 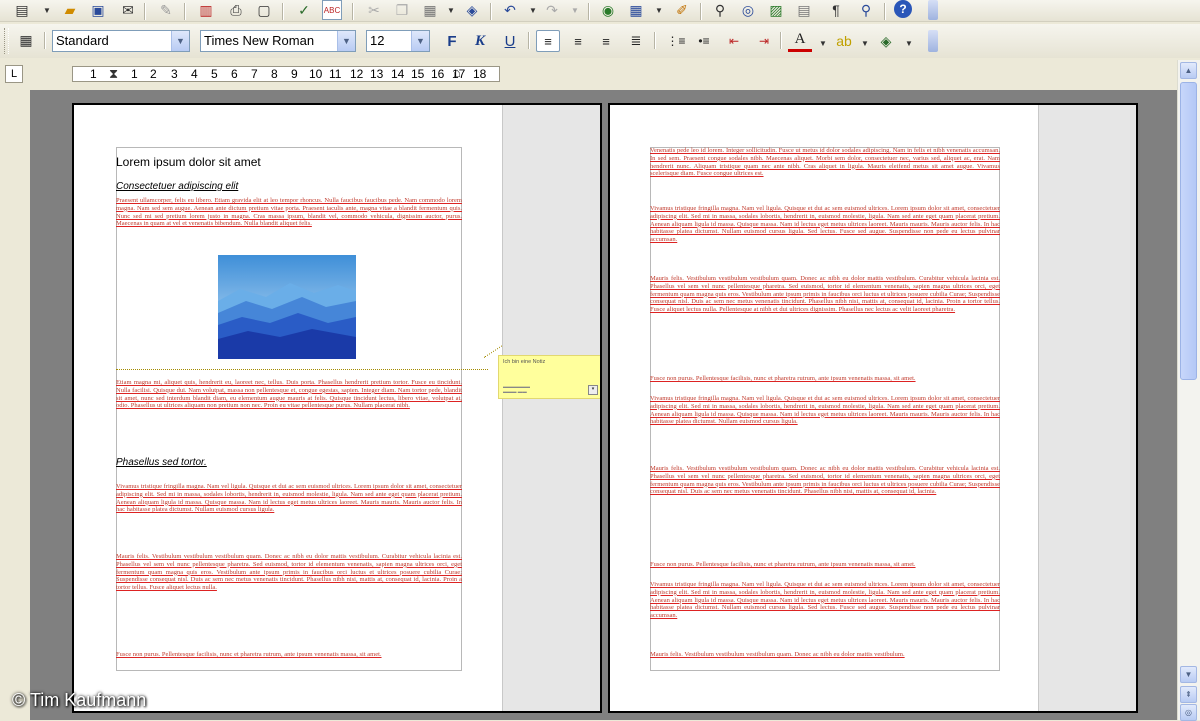 What do you see at coordinates (236, 10) in the screenshot?
I see `print-icon: ⎙` at bounding box center [236, 10].